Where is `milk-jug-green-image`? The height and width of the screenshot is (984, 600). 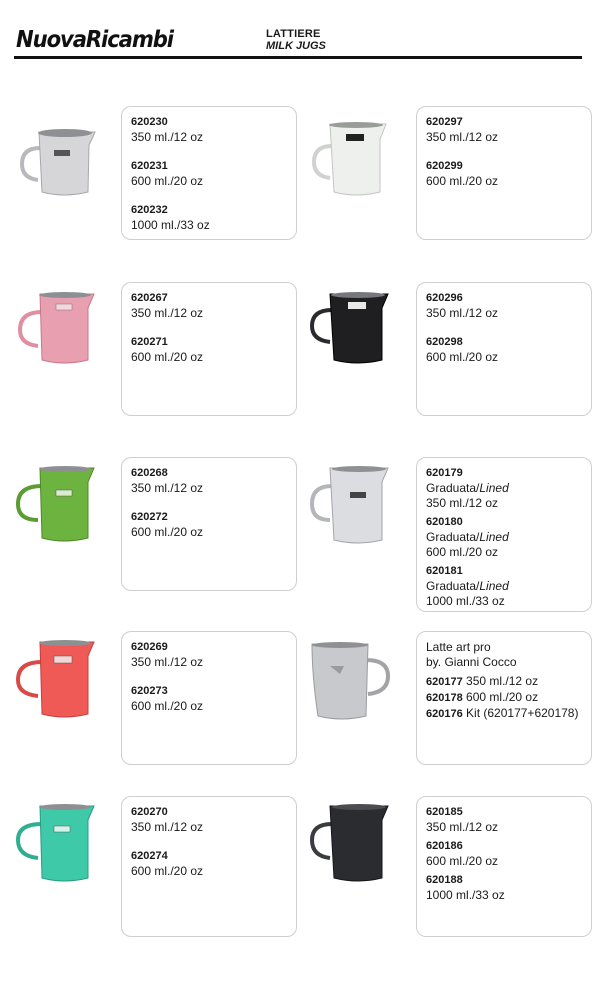
milk-jug-green-image is located at coordinates (57, 507).